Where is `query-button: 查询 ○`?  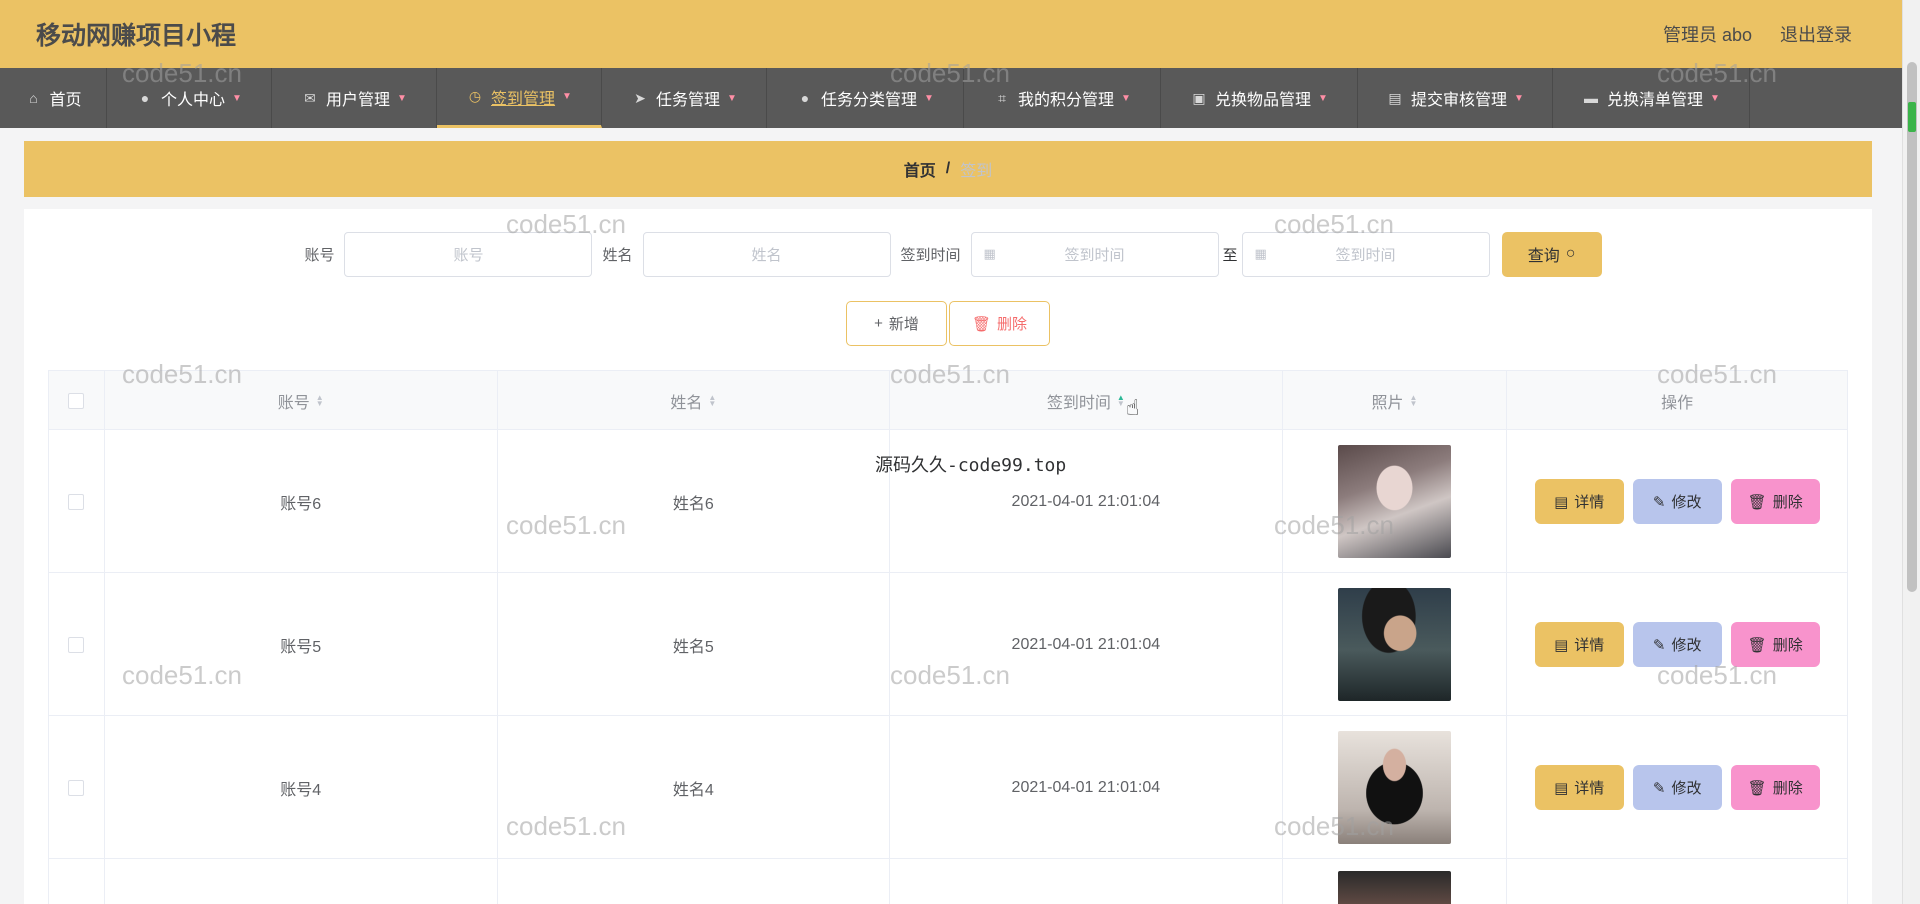
query-button: 查询 ○ is located at coordinates (1551, 254).